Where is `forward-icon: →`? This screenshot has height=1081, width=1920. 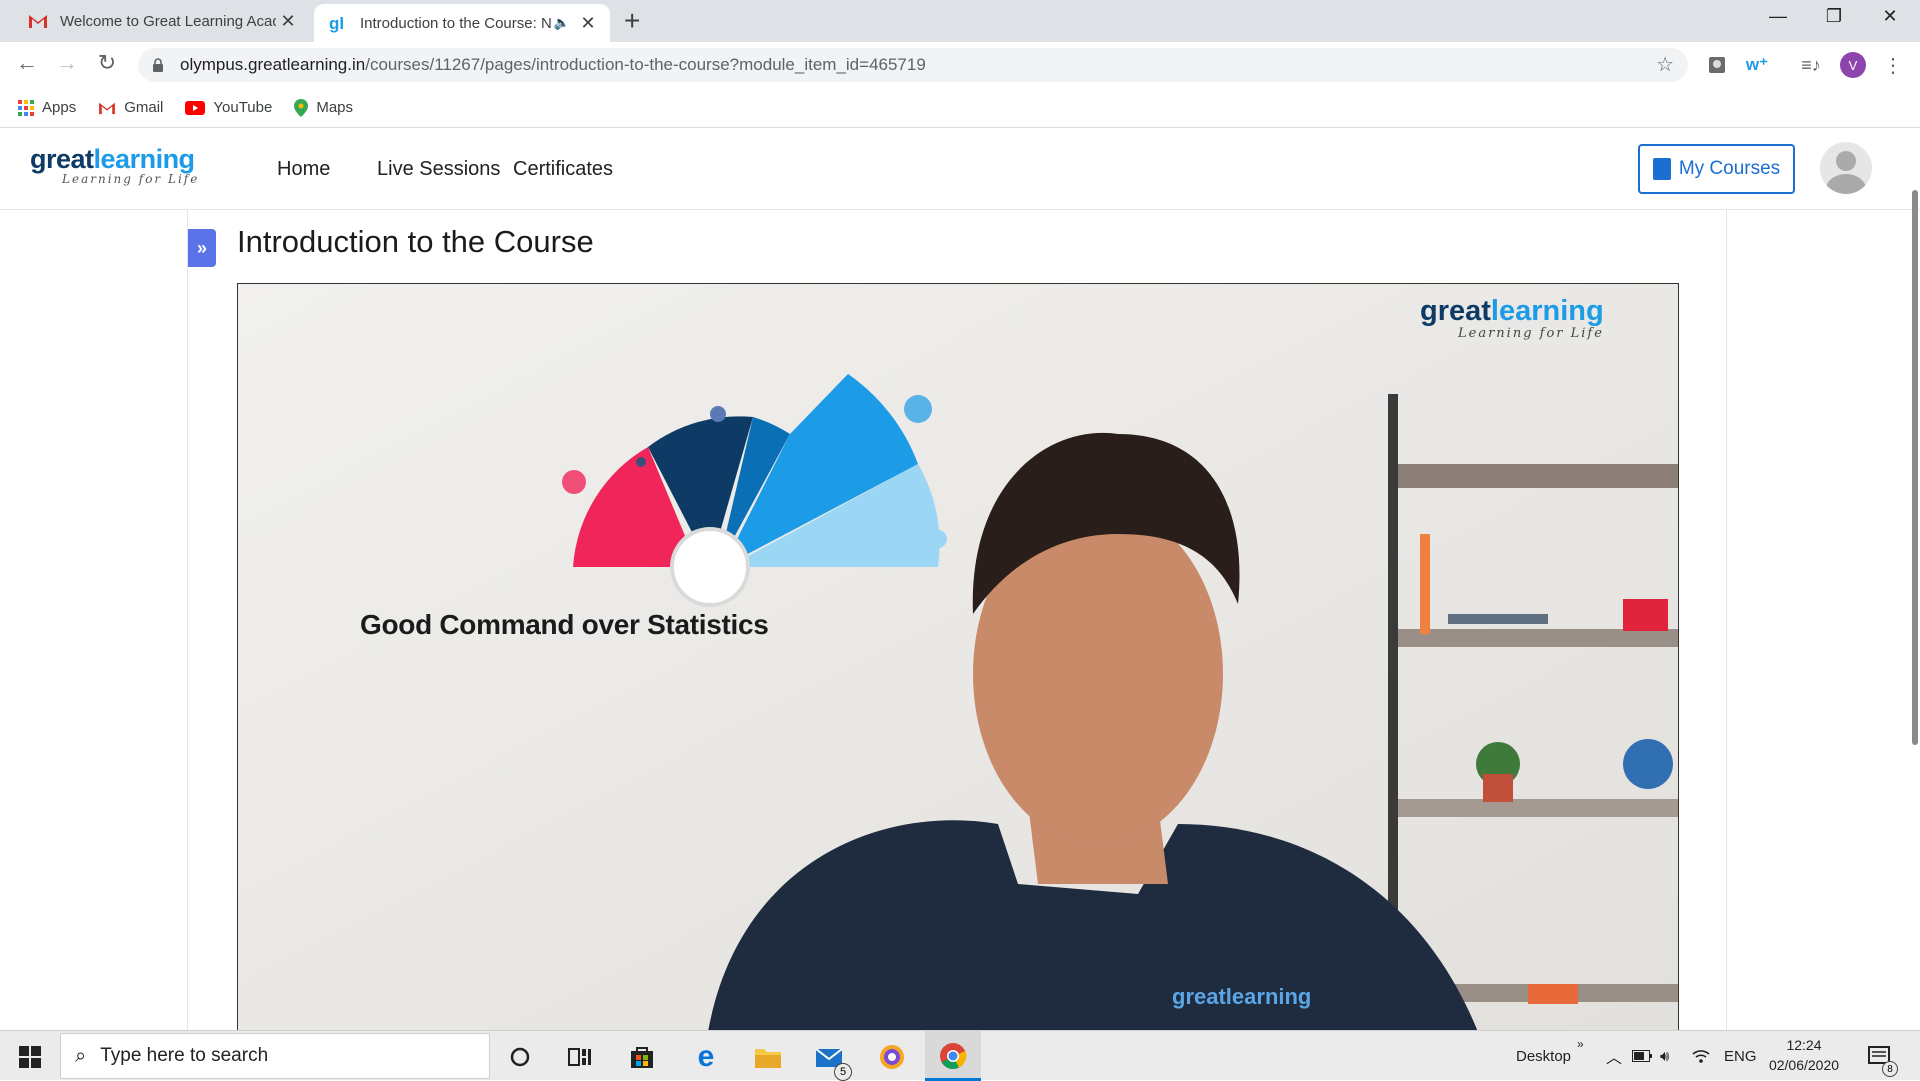 forward-icon: → is located at coordinates (67, 63).